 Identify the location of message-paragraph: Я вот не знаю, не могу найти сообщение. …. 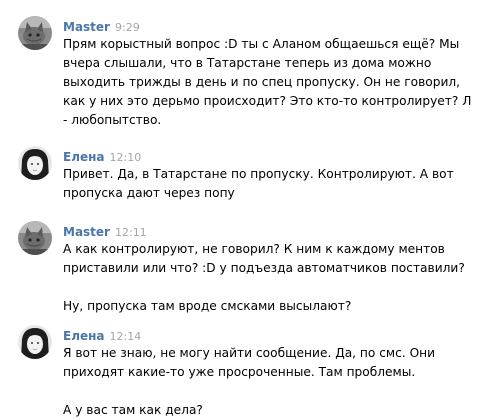
(249, 362).